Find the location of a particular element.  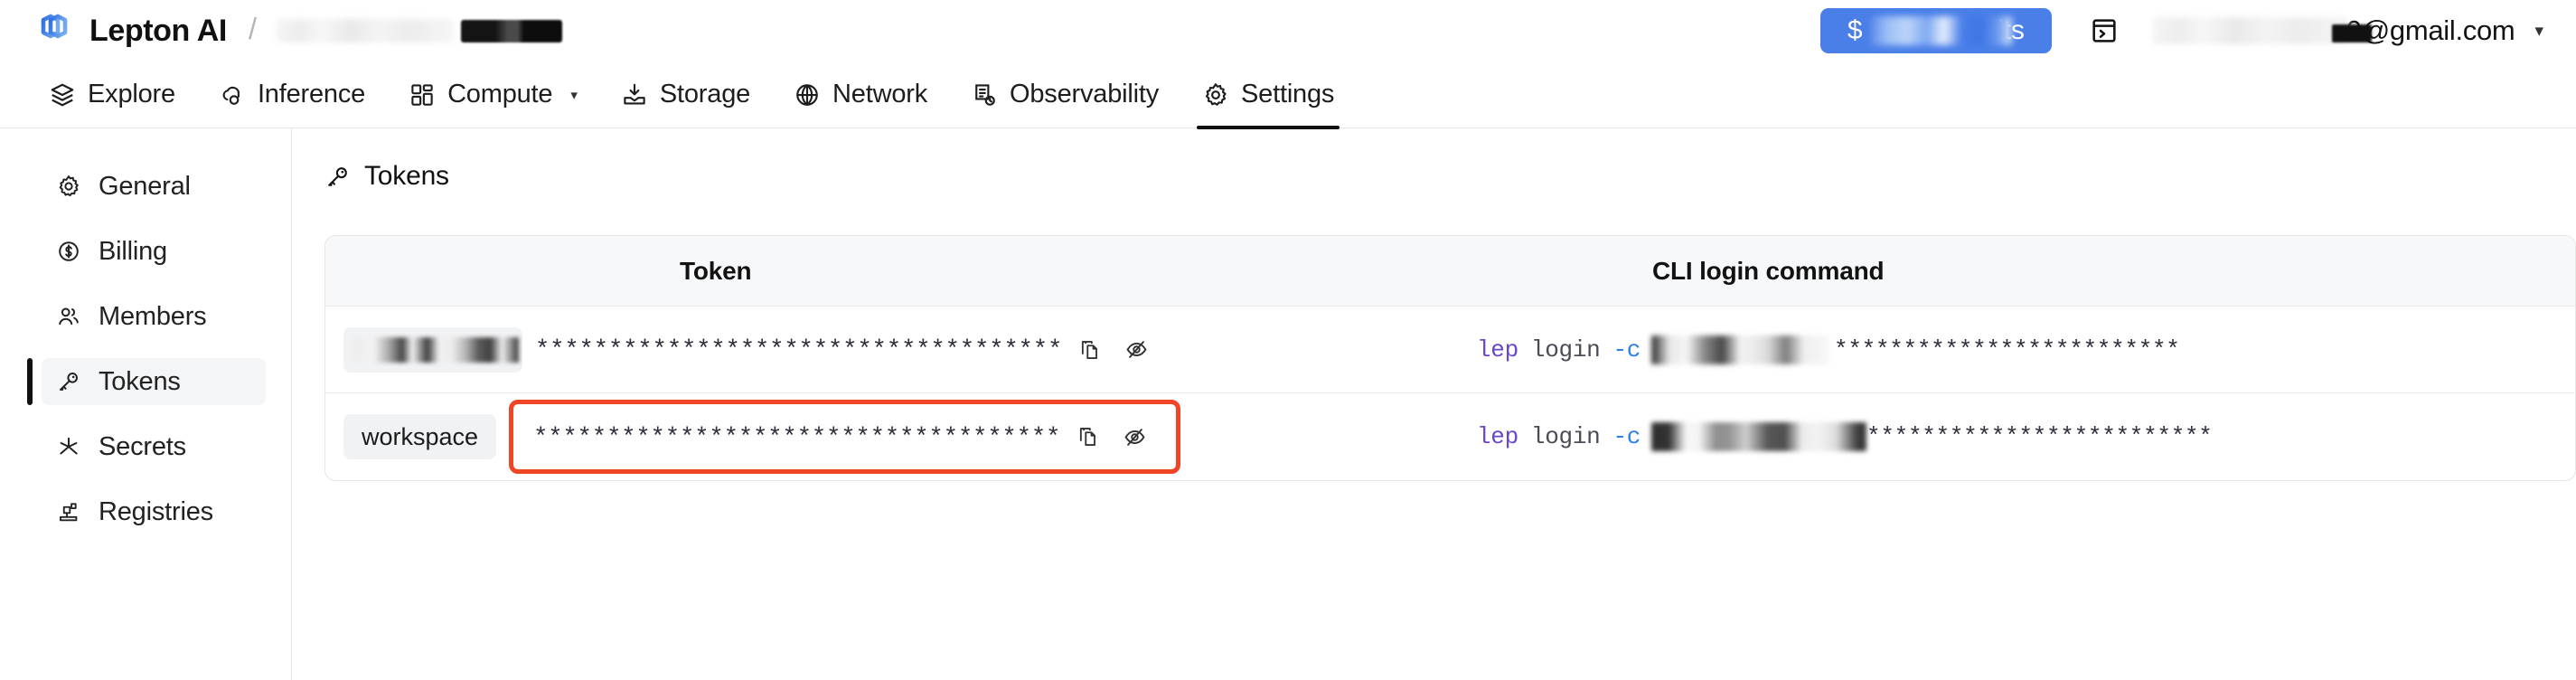

document-clock-icon is located at coordinates (985, 95).